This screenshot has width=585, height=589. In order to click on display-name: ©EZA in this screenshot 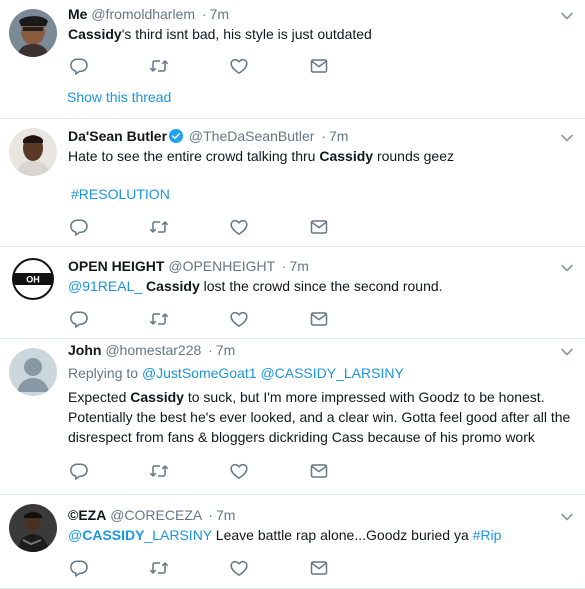, I will do `click(87, 515)`.